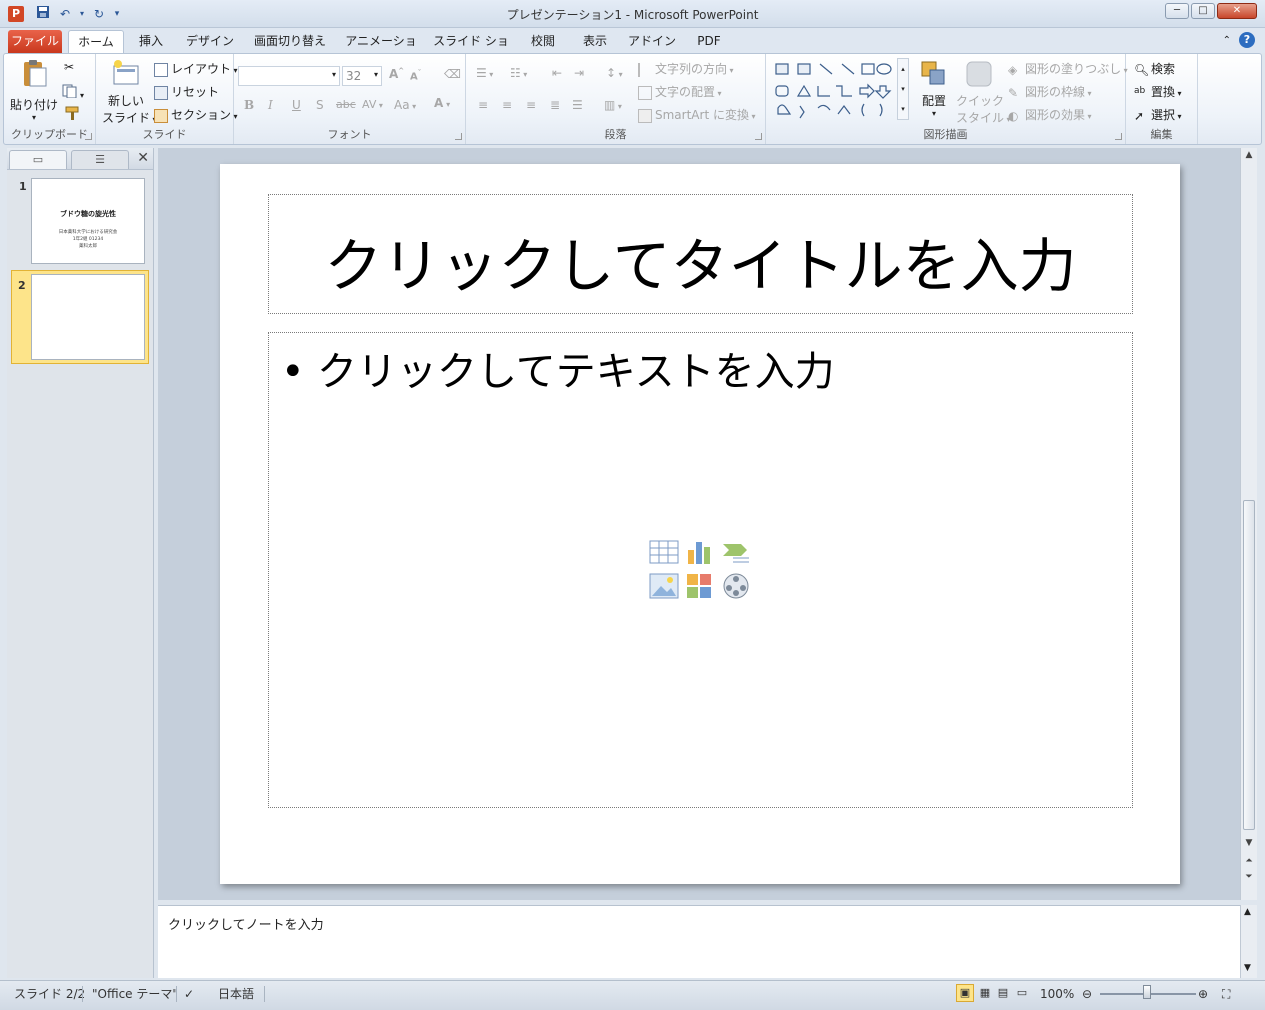 The image size is (1265, 1010). Describe the element at coordinates (381, 50) in the screenshot. I see `tab-animations: アニメーション` at that location.